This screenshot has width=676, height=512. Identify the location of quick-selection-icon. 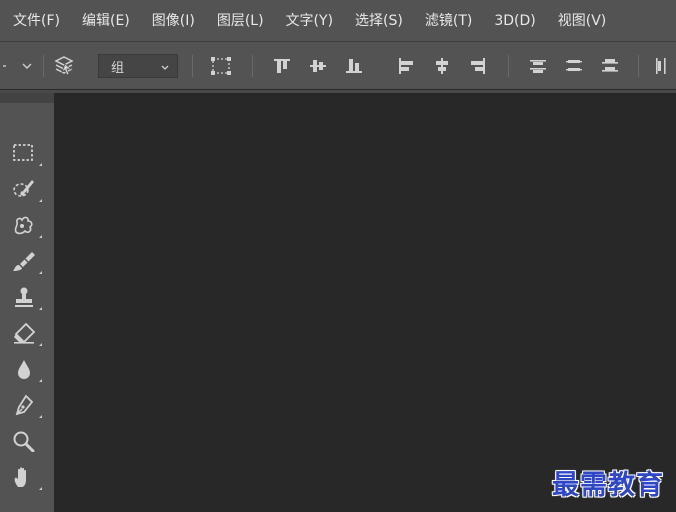
(26, 189).